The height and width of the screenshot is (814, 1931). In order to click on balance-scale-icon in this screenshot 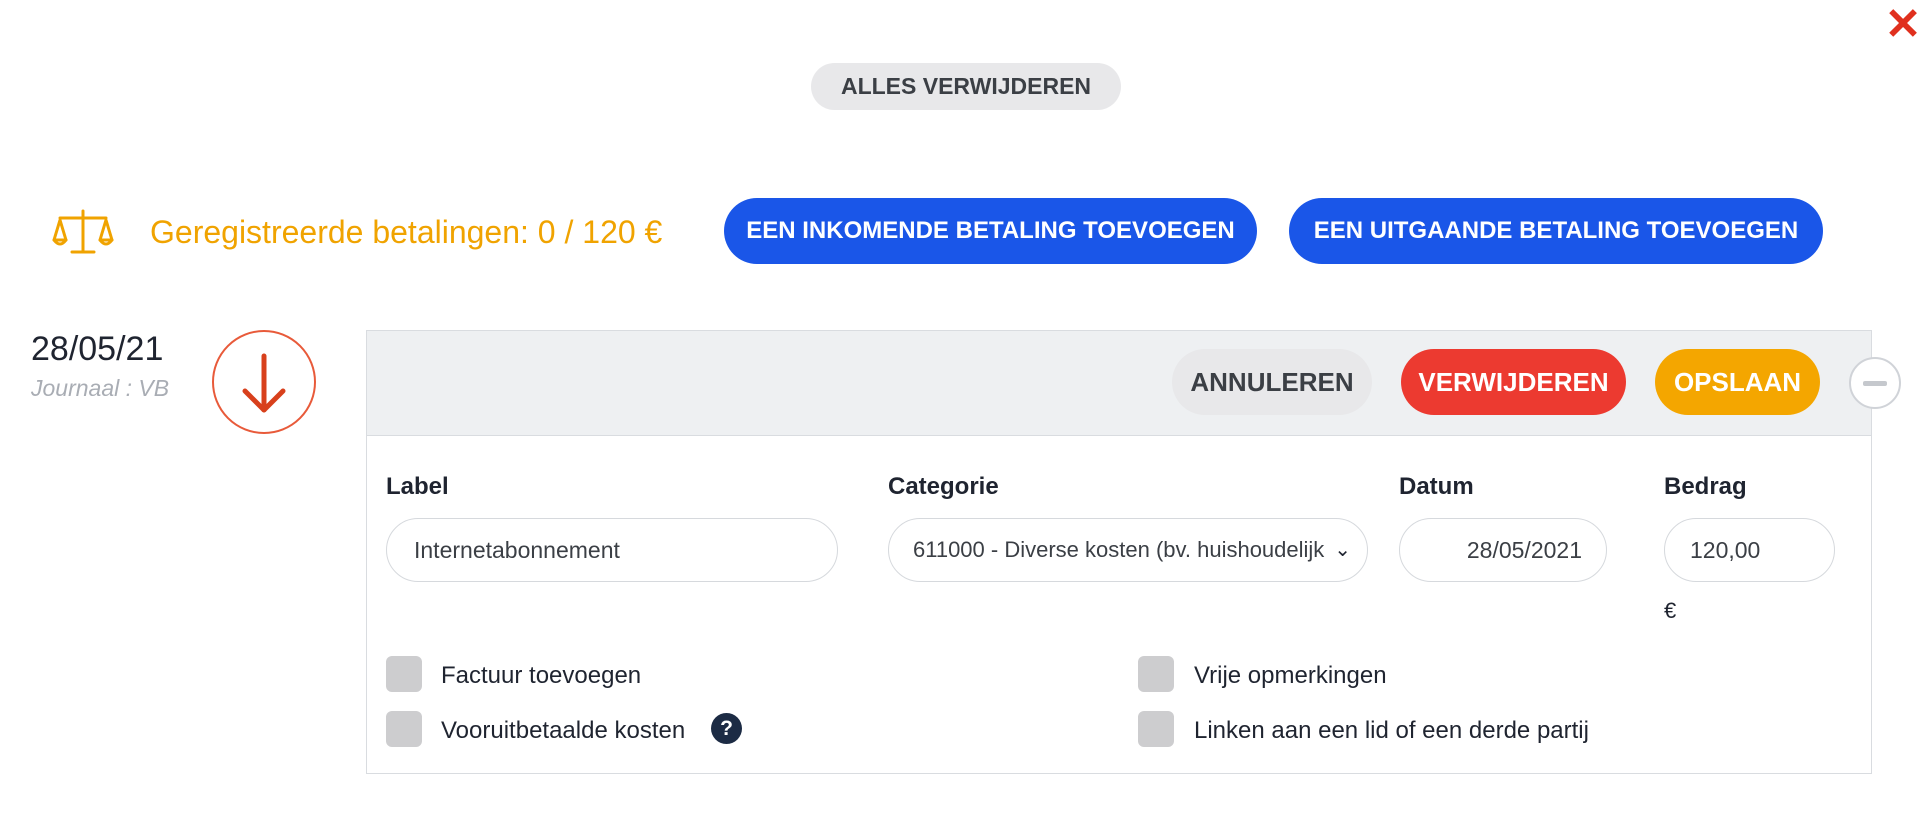, I will do `click(83, 231)`.